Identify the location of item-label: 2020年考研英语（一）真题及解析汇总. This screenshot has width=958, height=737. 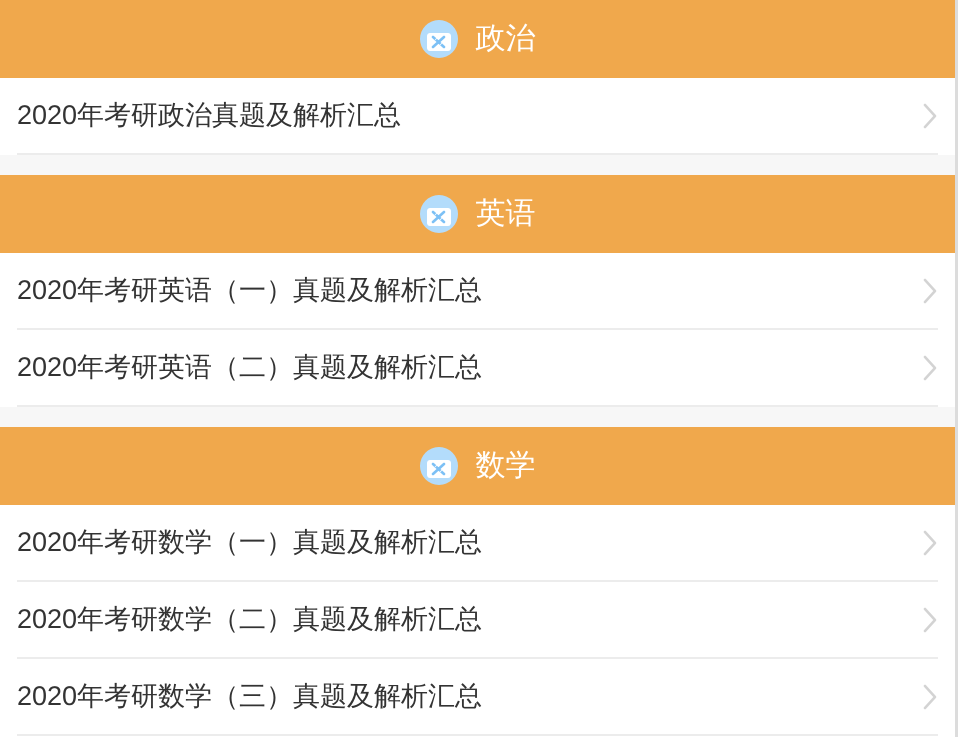
(249, 290).